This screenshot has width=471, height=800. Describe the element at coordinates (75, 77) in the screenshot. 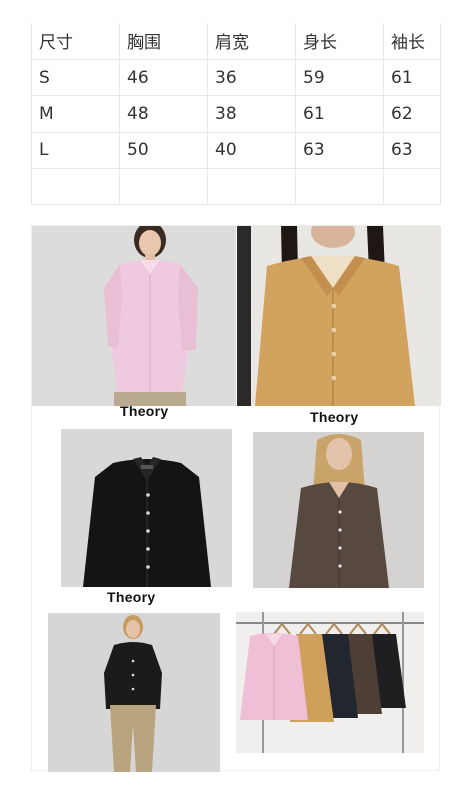

I see `table-cell: S` at that location.